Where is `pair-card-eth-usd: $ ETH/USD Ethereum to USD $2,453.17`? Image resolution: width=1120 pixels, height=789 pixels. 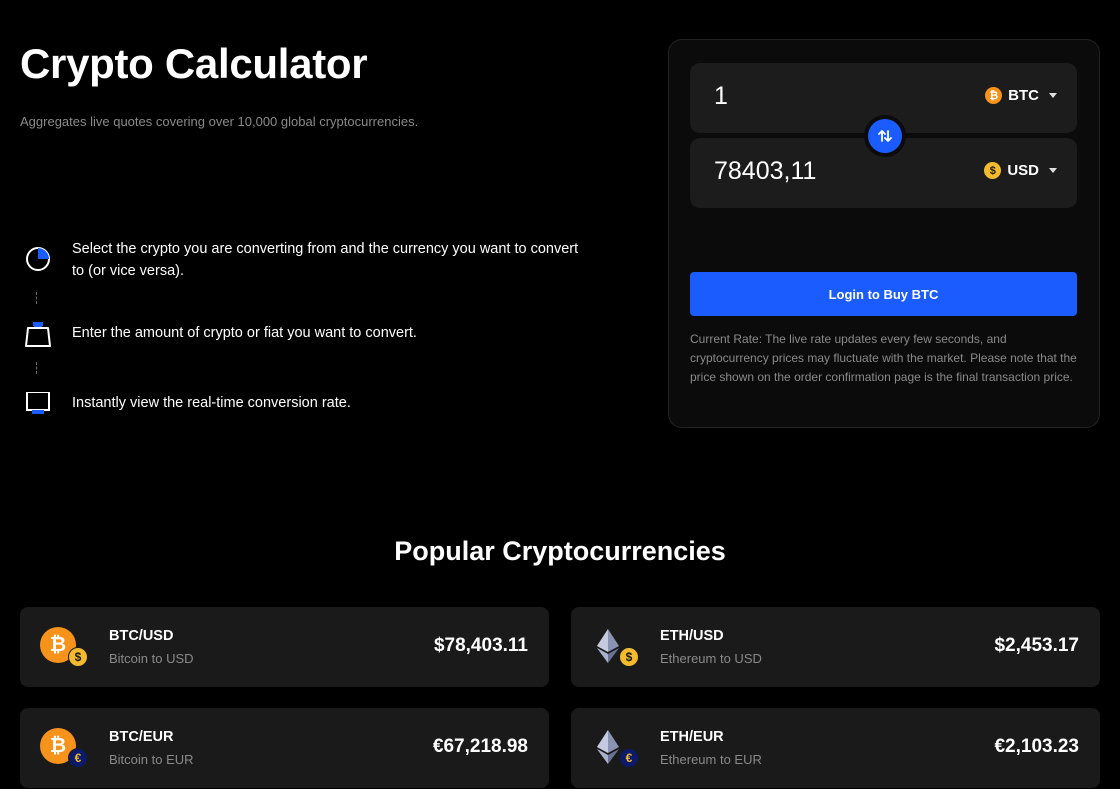 pair-card-eth-usd: $ ETH/USD Ethereum to USD $2,453.17 is located at coordinates (835, 647).